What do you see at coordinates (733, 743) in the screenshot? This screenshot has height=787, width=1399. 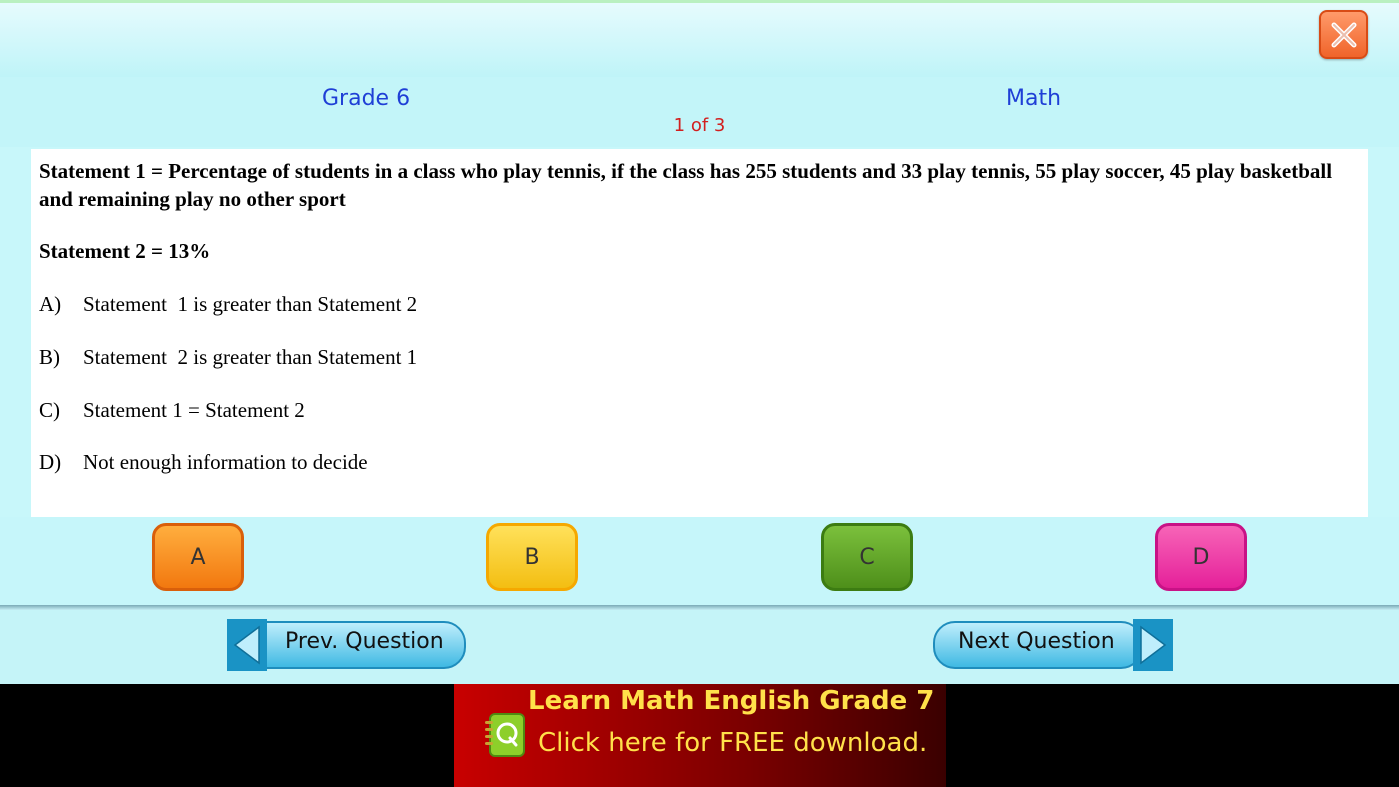 I see `ad-subtitle: Click here for FREE download.` at bounding box center [733, 743].